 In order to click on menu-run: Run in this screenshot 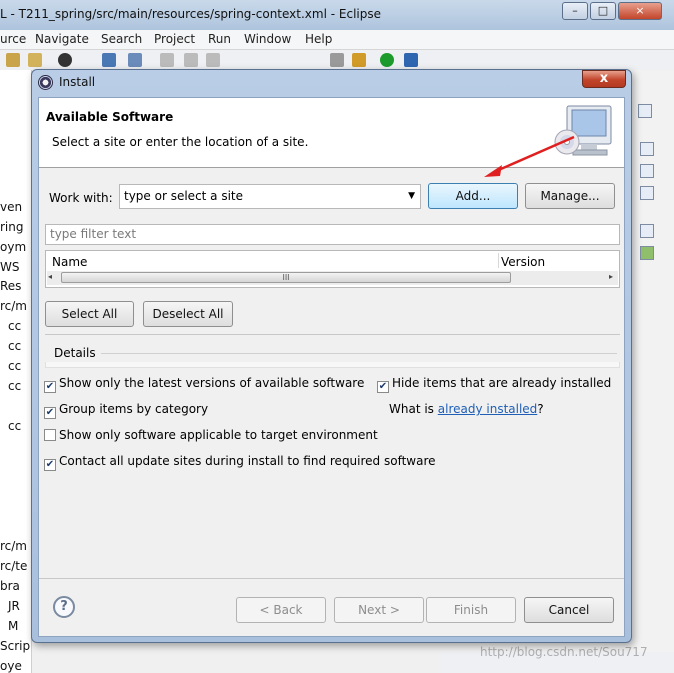, I will do `click(219, 39)`.